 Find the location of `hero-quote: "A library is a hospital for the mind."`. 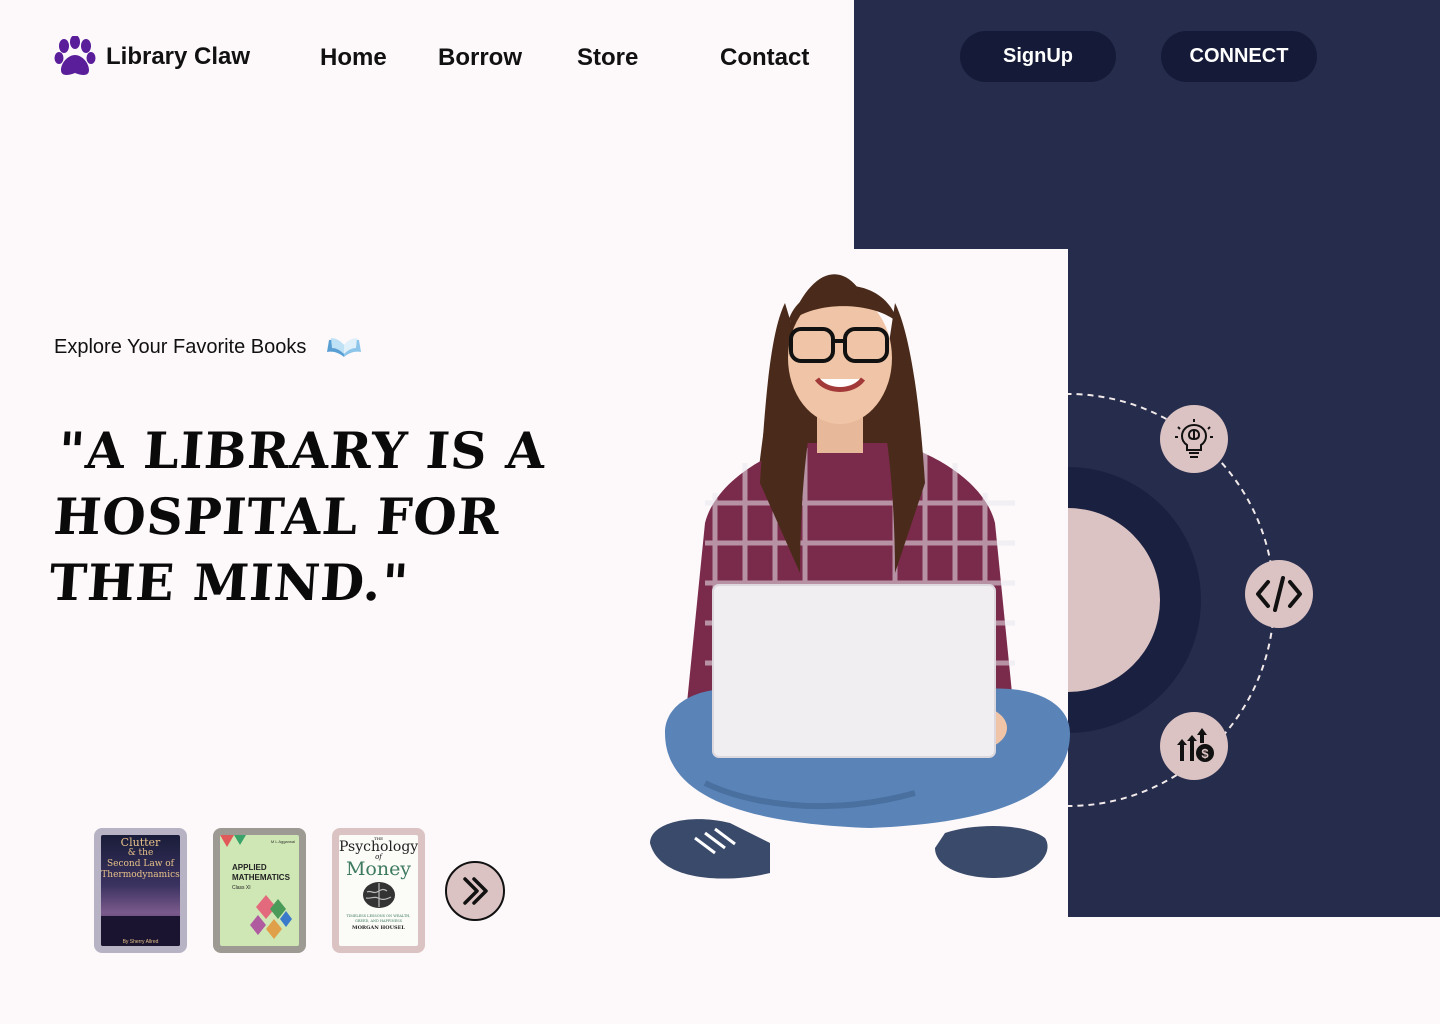

hero-quote: "A library is a hospital for the mind." is located at coordinates (297, 516).